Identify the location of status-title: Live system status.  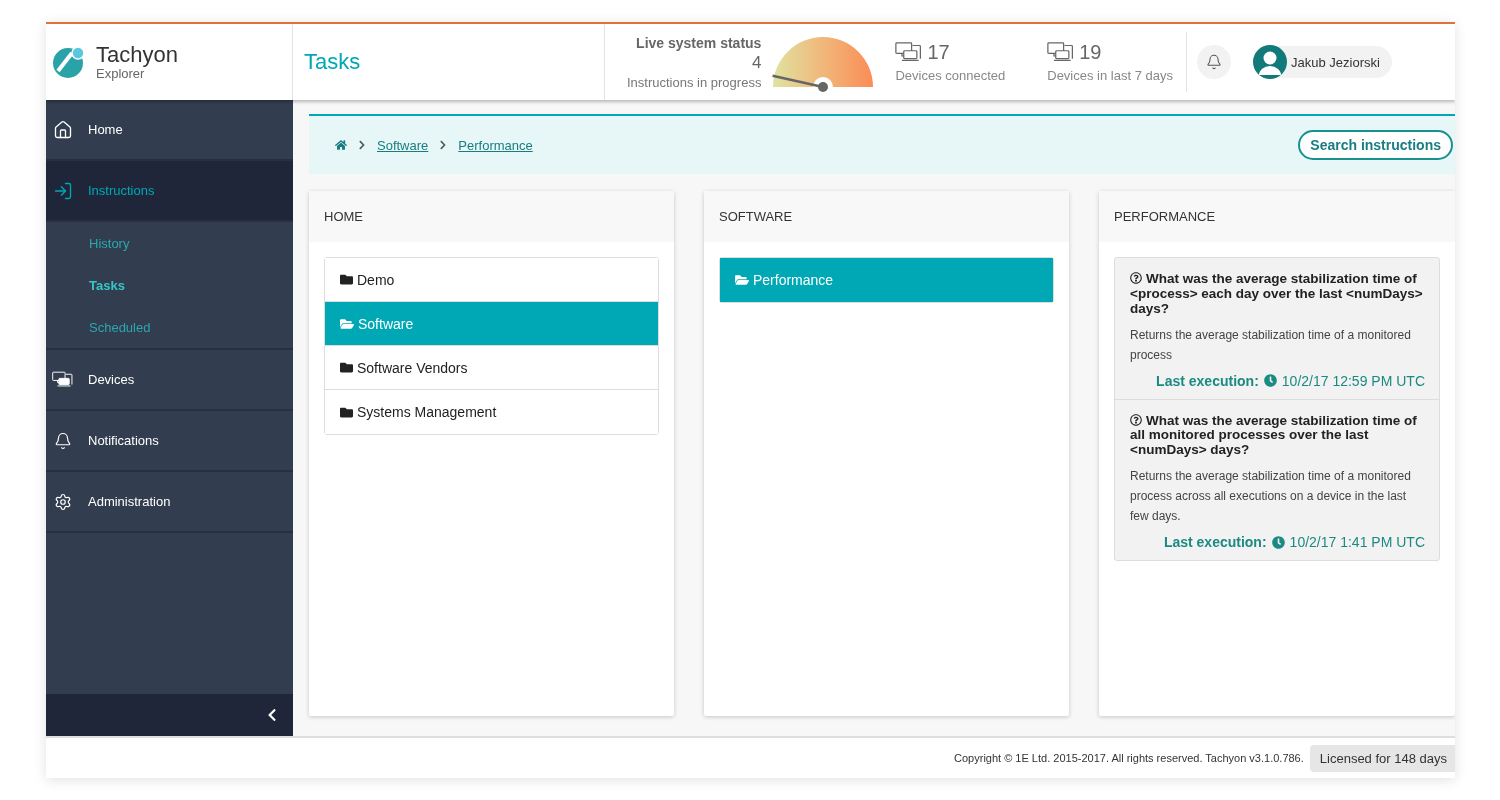
(699, 42).